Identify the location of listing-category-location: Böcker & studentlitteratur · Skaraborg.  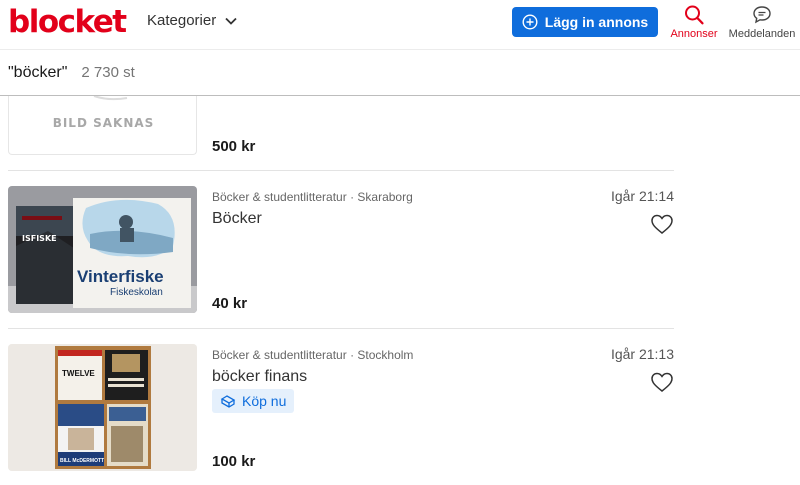
(312, 197).